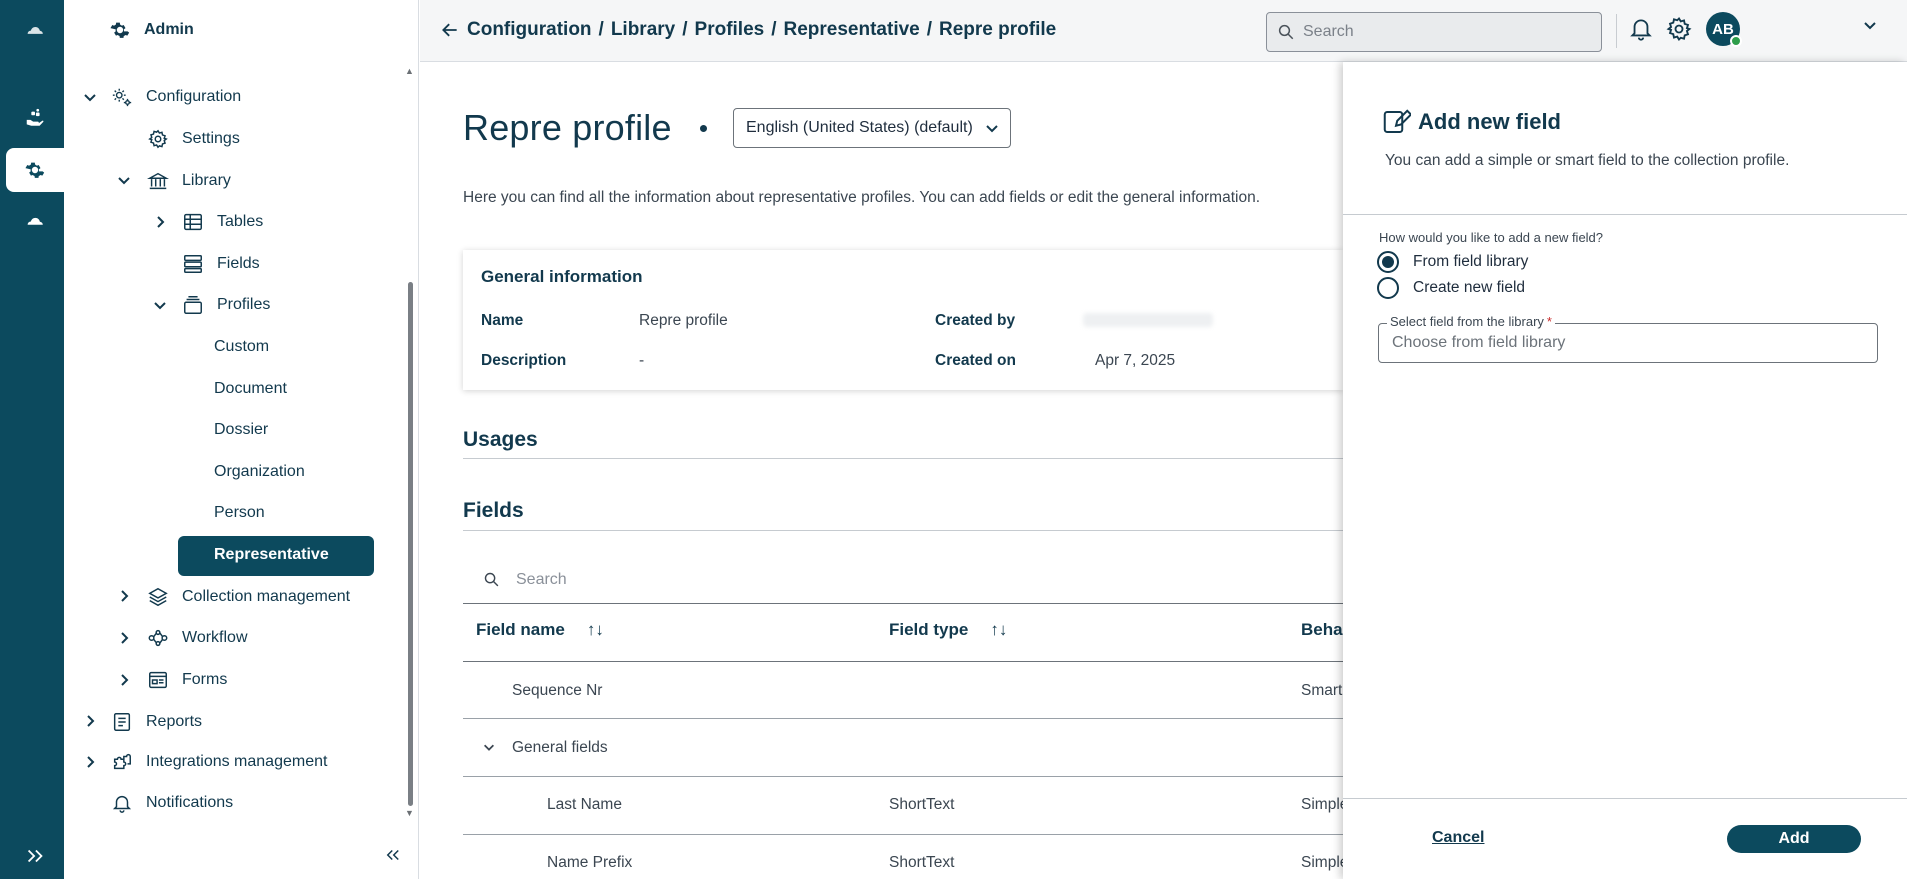 This screenshot has height=879, width=1907. What do you see at coordinates (158, 638) in the screenshot?
I see `workflow-icon` at bounding box center [158, 638].